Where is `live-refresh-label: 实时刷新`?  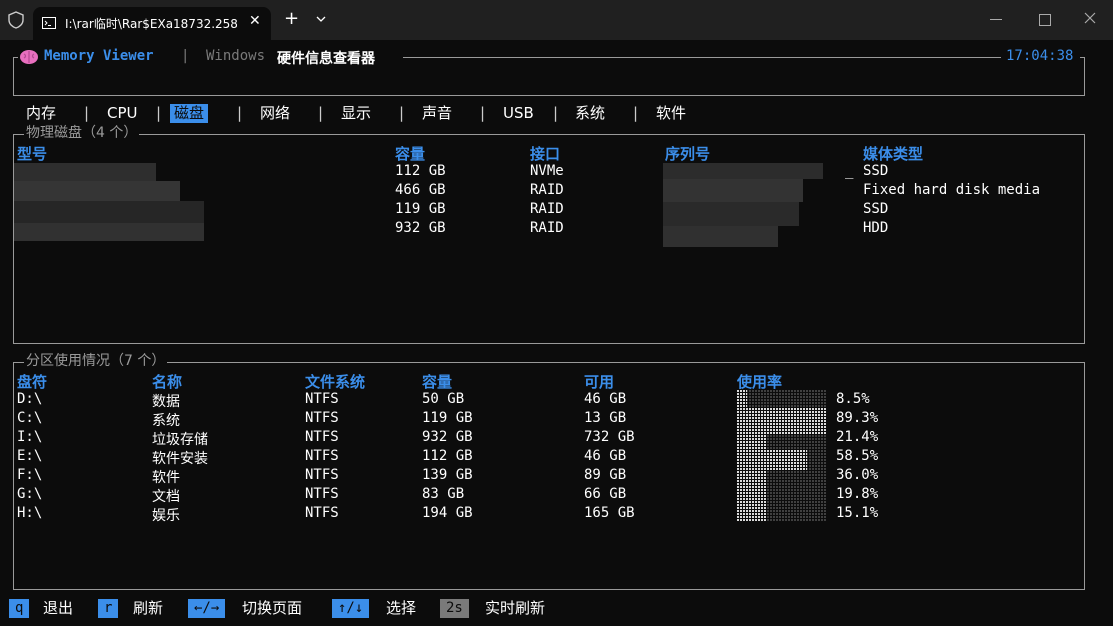 live-refresh-label: 实时刷新 is located at coordinates (515, 608).